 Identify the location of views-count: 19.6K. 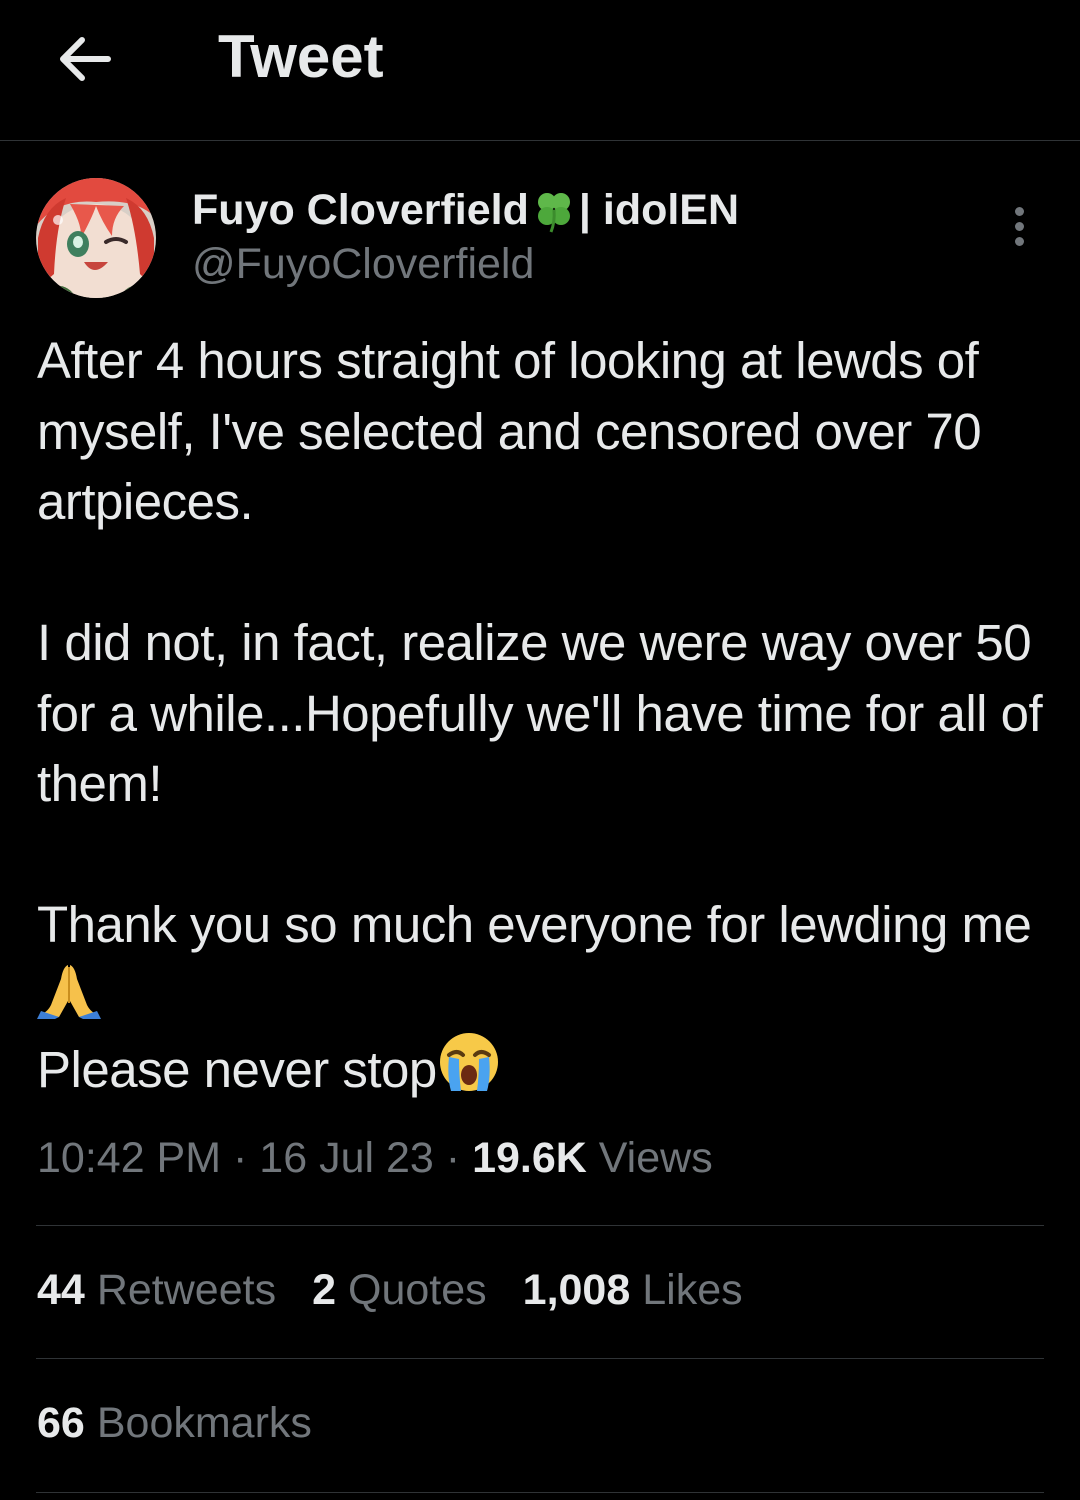
(529, 1158).